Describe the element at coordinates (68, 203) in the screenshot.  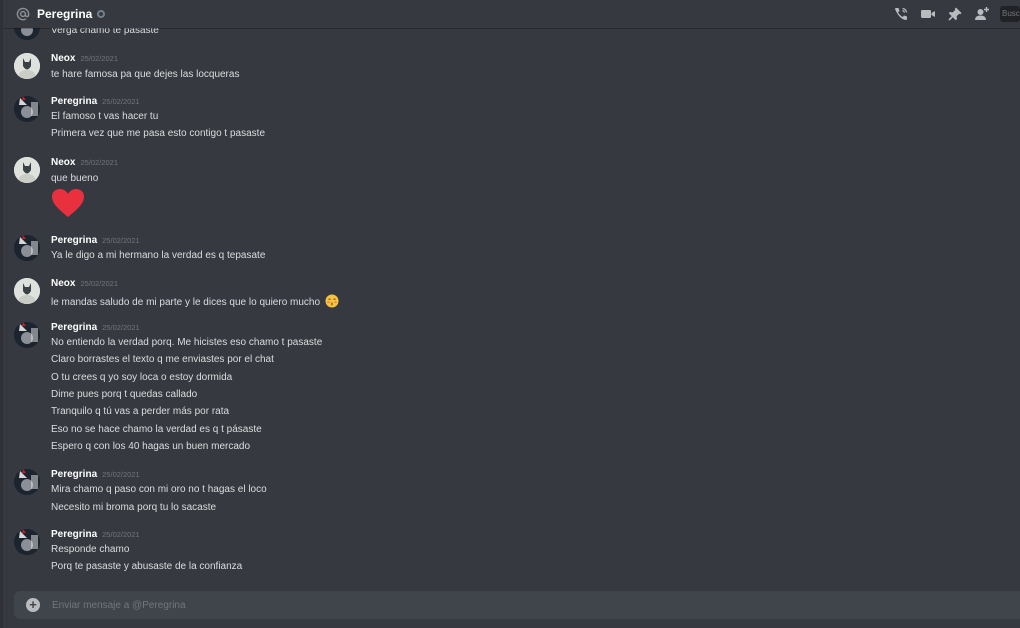
I see `heart-emoji-icon` at that location.